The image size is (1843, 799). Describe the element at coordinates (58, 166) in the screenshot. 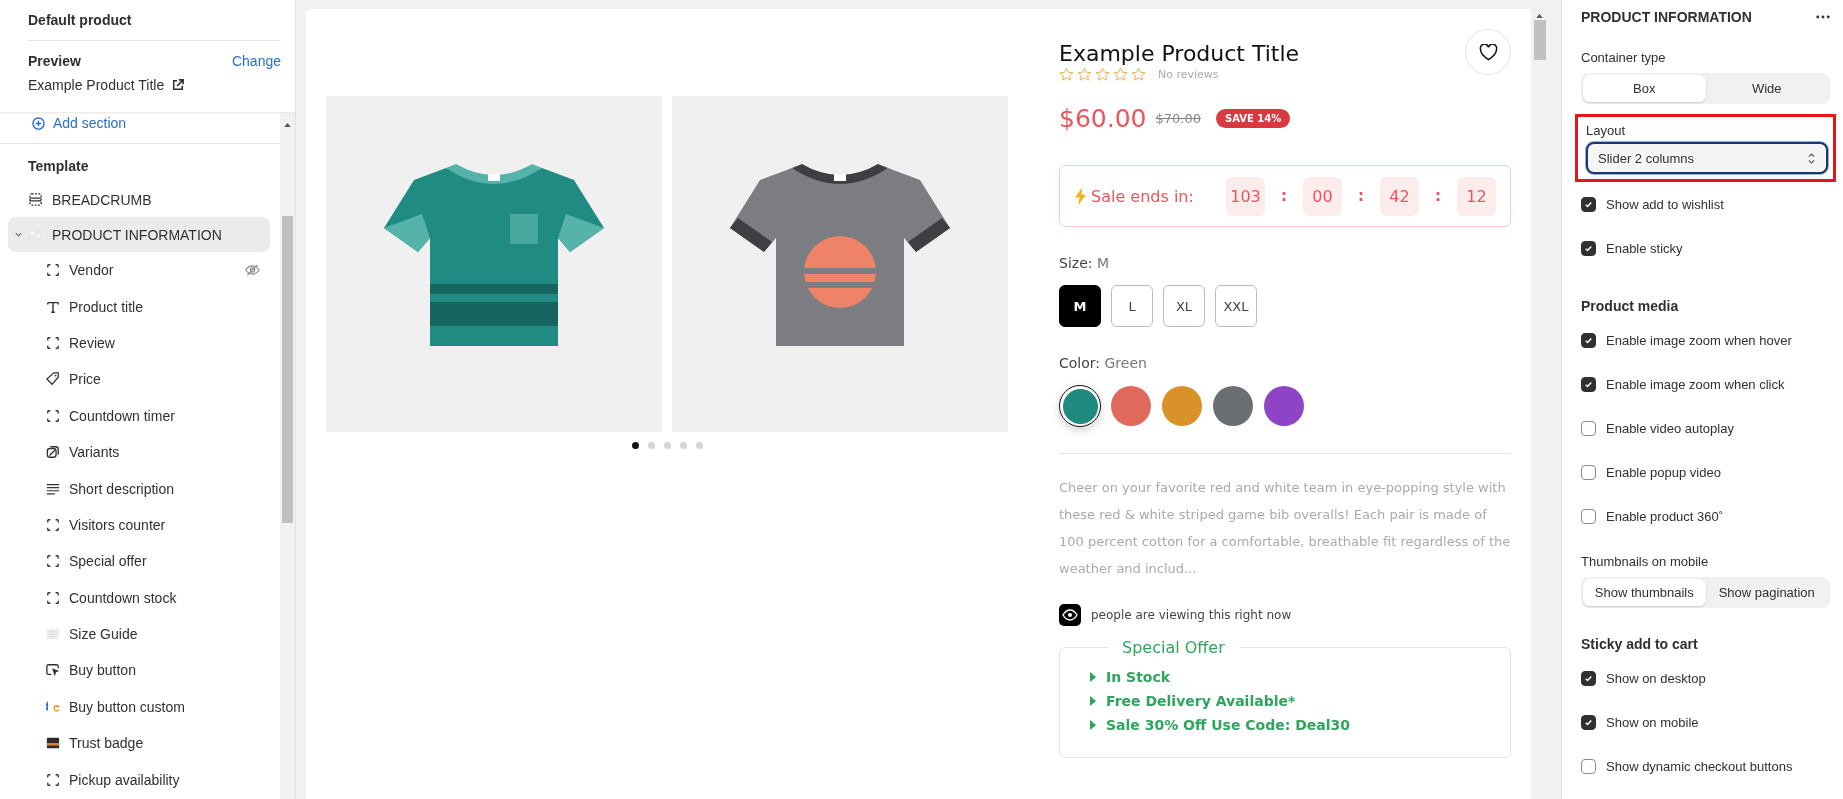

I see `template-heading: Template` at that location.